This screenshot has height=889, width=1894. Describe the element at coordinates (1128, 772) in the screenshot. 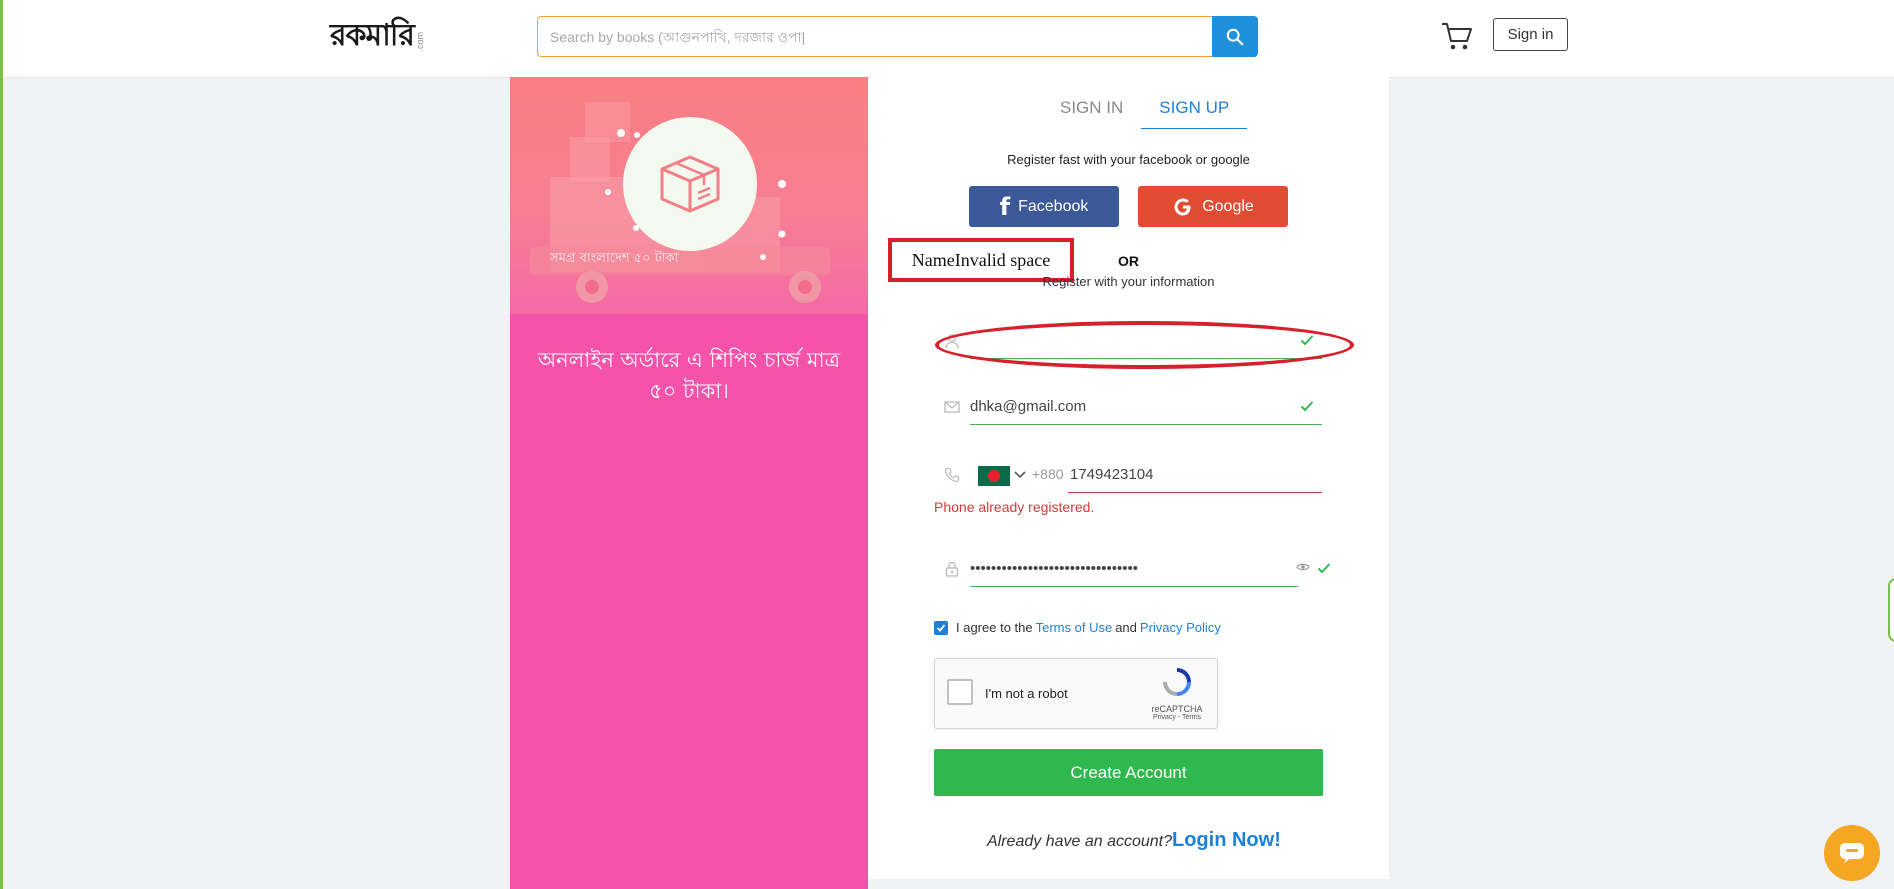

I see `create-account-button: Create Account` at that location.